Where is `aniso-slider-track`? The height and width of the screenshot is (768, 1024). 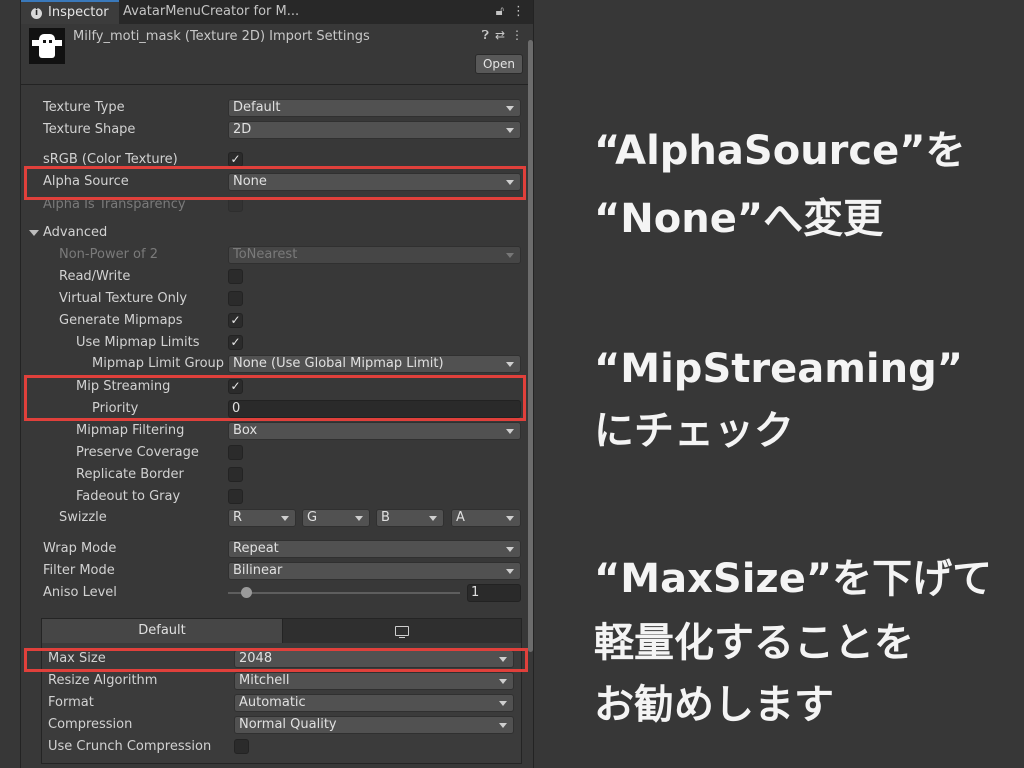
aniso-slider-track is located at coordinates (344, 593).